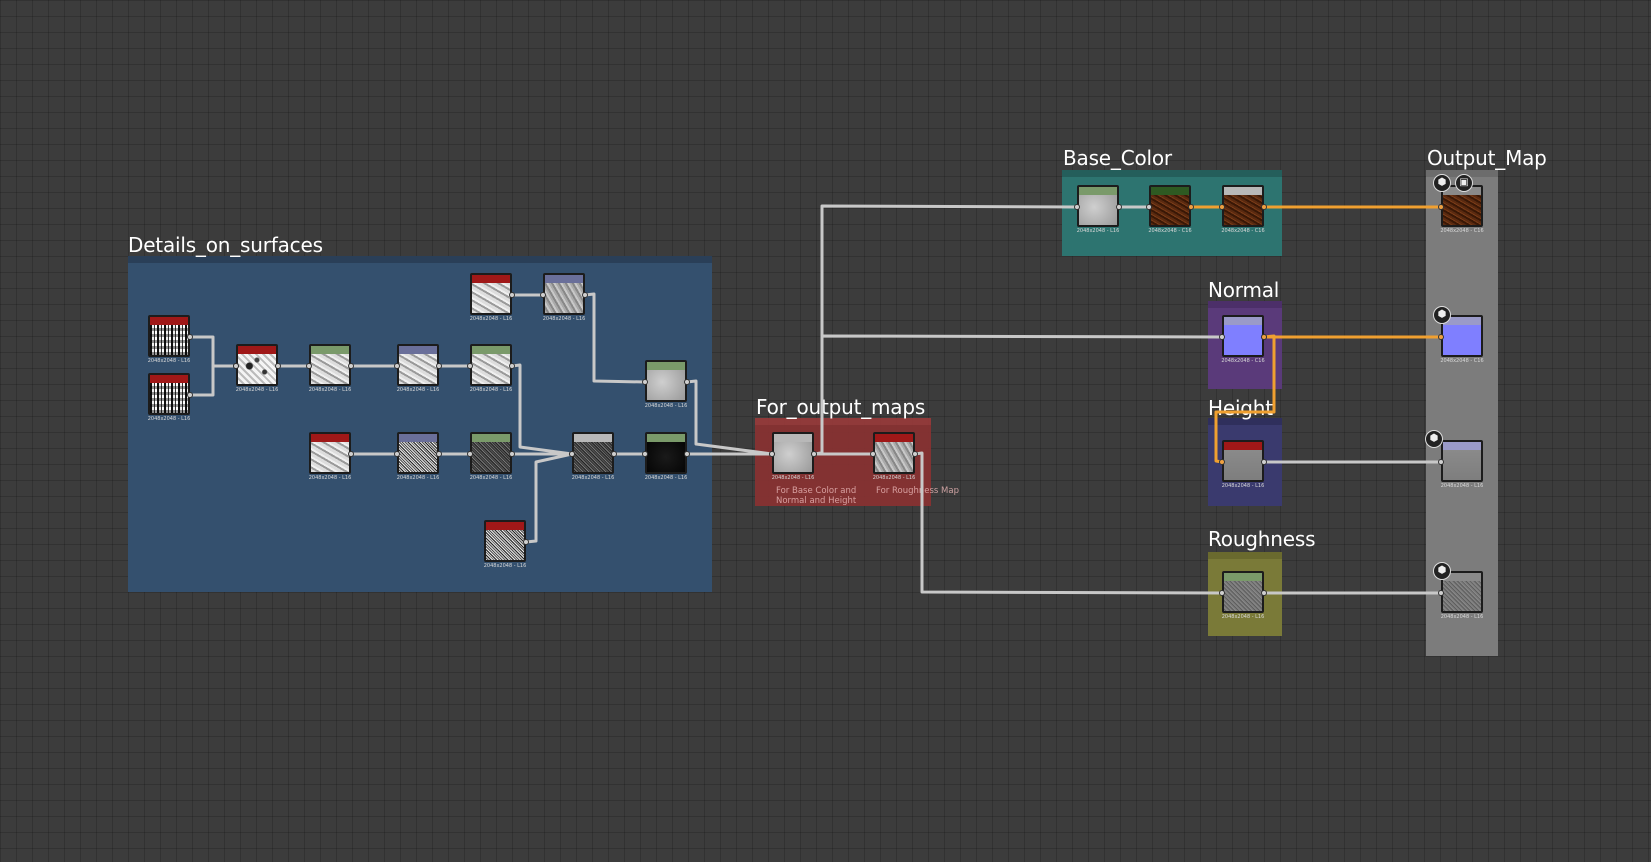 The image size is (1651, 862). Describe the element at coordinates (1068, 523) in the screenshot. I see `wire-connection` at that location.